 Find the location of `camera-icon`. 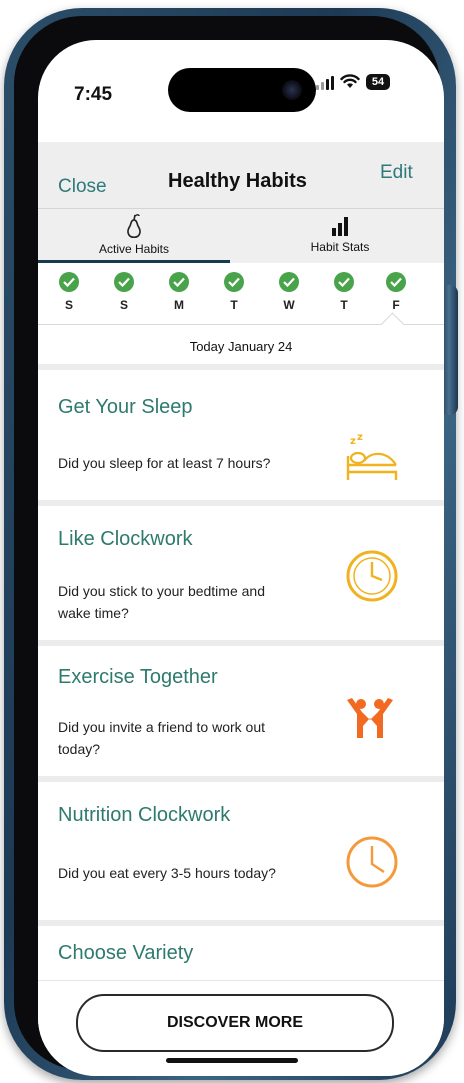

camera-icon is located at coordinates (292, 90).